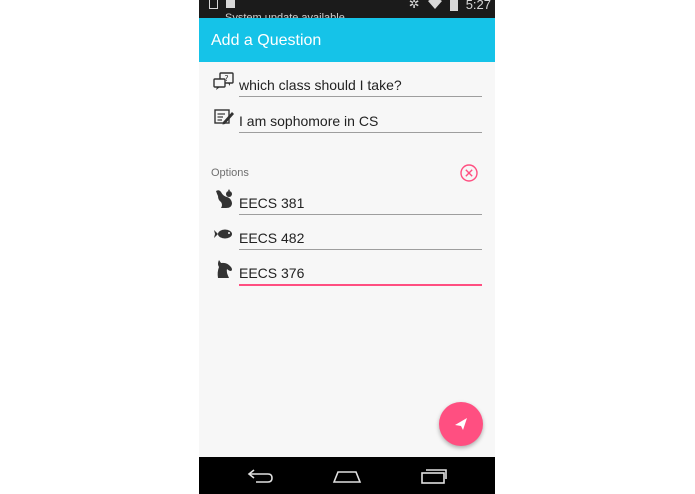 This screenshot has width=695, height=494. I want to click on nav-recents-button, so click(434, 476).